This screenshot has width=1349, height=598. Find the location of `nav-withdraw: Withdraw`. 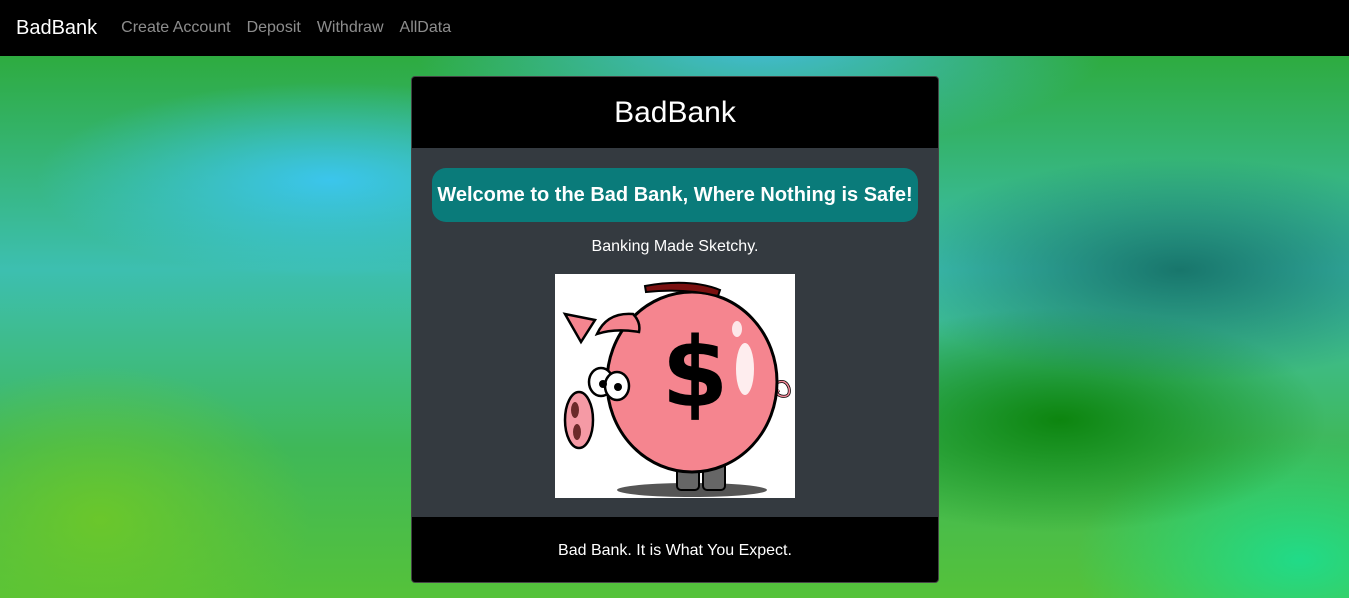

nav-withdraw: Withdraw is located at coordinates (350, 28).